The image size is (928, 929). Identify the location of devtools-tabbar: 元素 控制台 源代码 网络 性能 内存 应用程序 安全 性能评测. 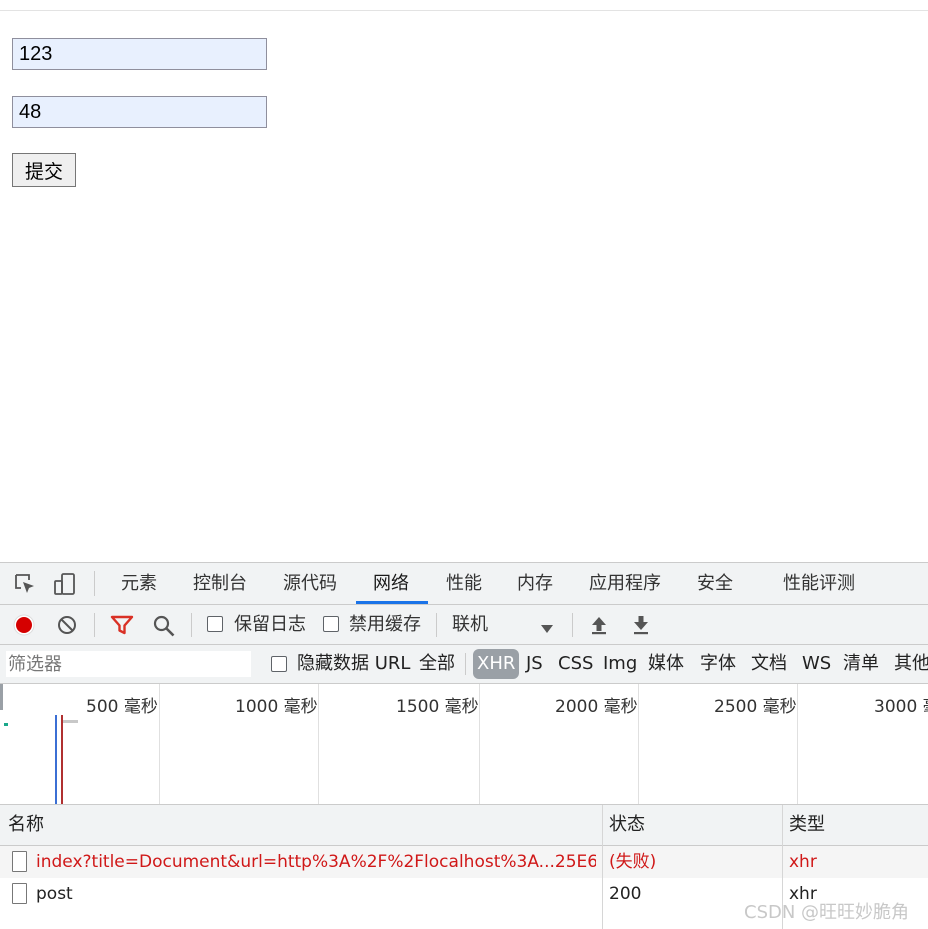
(464, 584).